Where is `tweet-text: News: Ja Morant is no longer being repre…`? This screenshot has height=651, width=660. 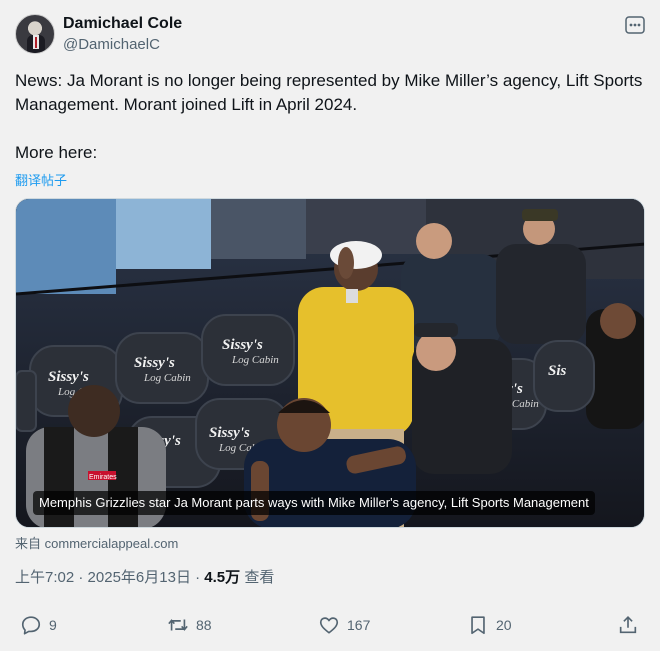 tweet-text: News: Ja Morant is no longer being repre… is located at coordinates (329, 116).